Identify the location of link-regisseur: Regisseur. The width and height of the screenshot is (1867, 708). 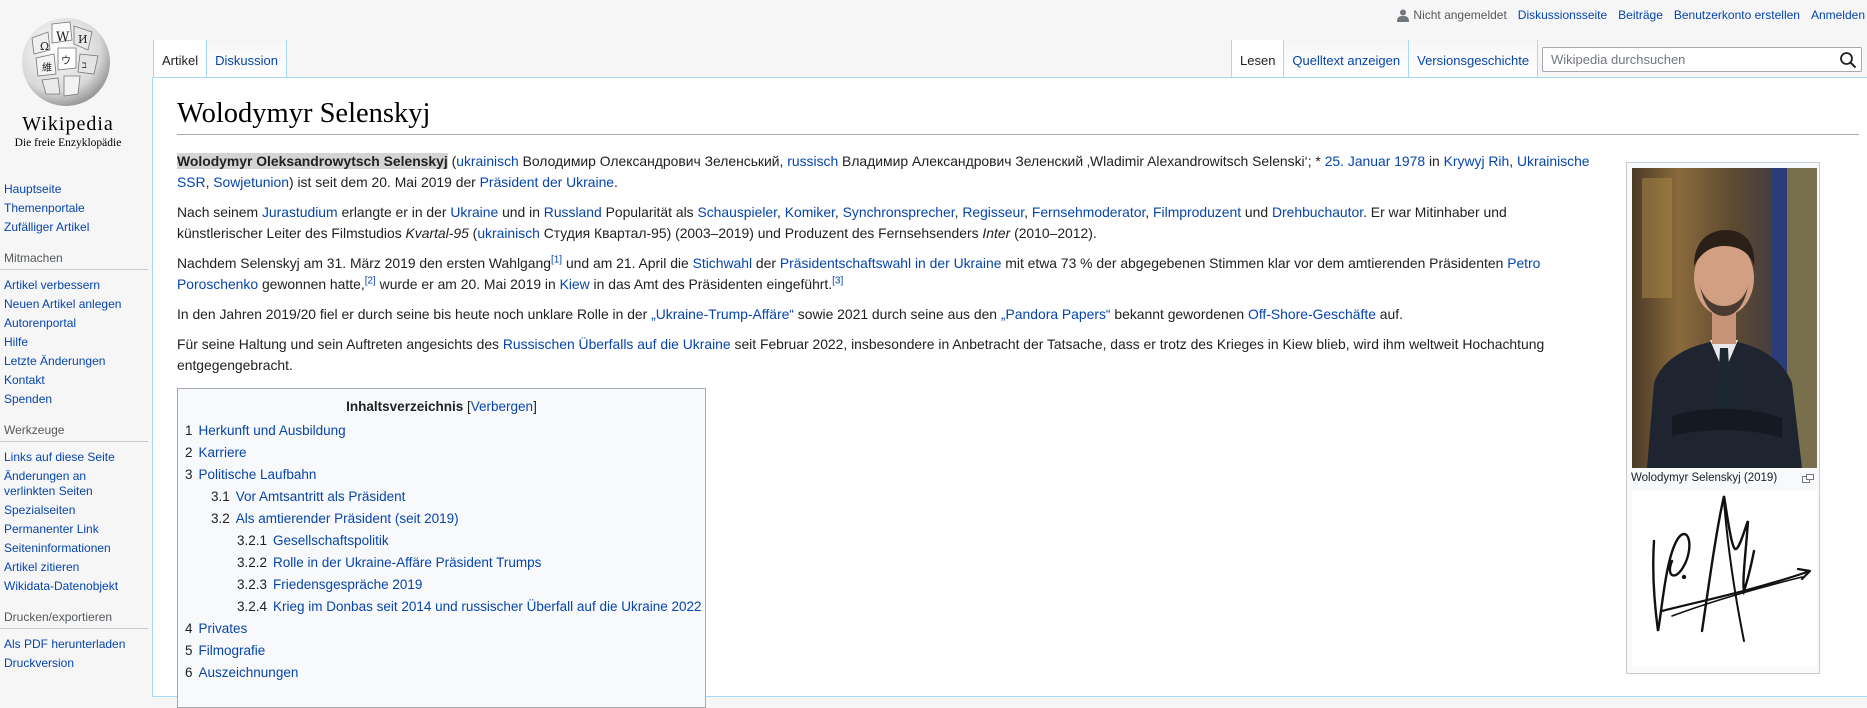
(993, 212).